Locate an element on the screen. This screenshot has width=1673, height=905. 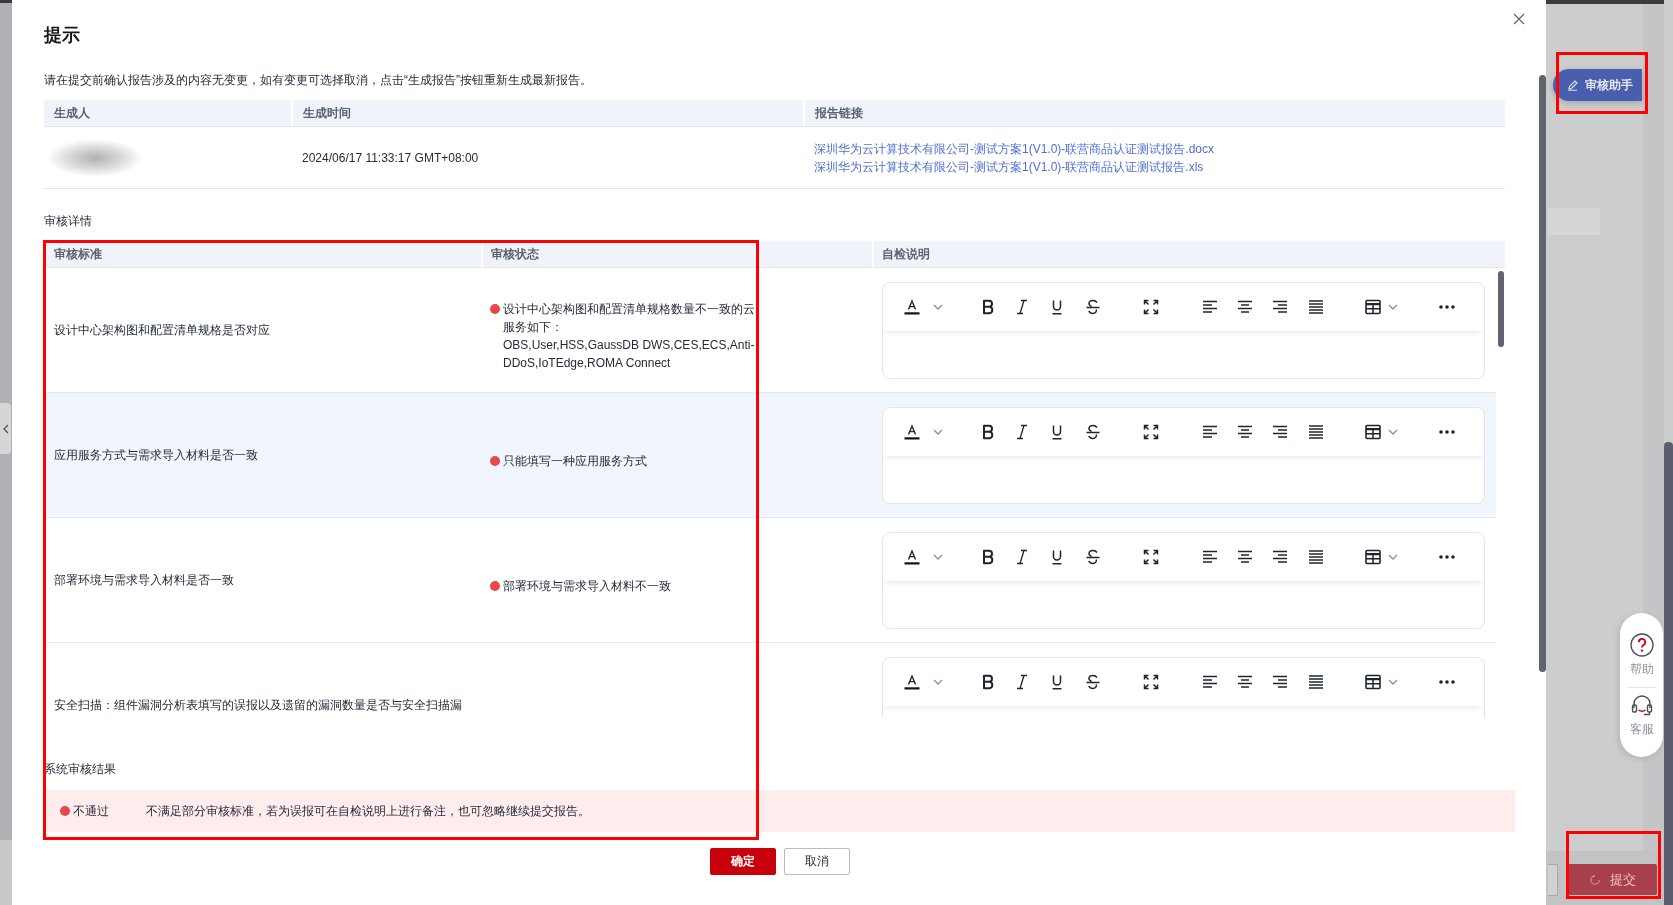
help-button: 帮助 is located at coordinates (1641, 655).